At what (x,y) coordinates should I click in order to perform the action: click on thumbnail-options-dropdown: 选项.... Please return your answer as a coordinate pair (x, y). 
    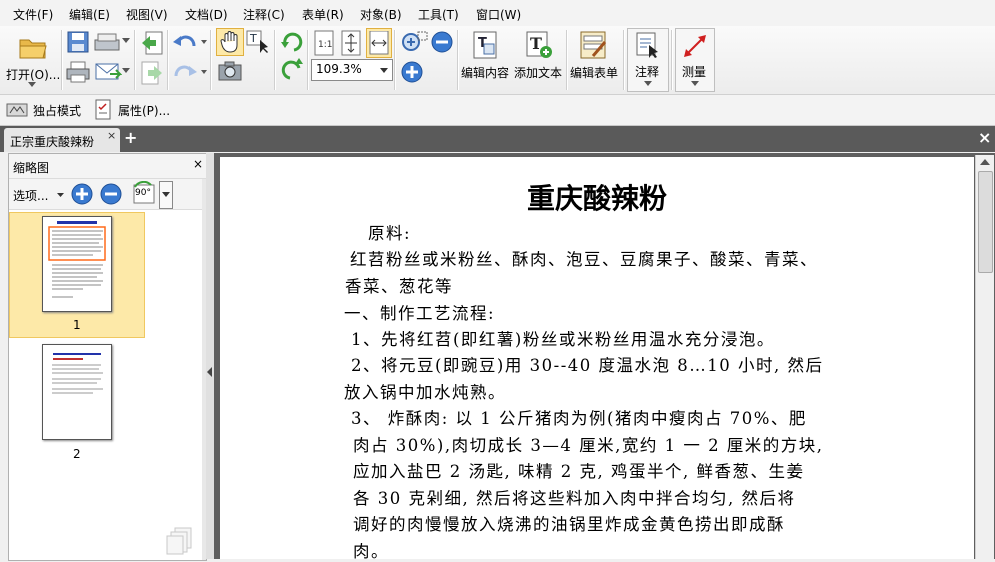
    Looking at the image, I should click on (39, 194).